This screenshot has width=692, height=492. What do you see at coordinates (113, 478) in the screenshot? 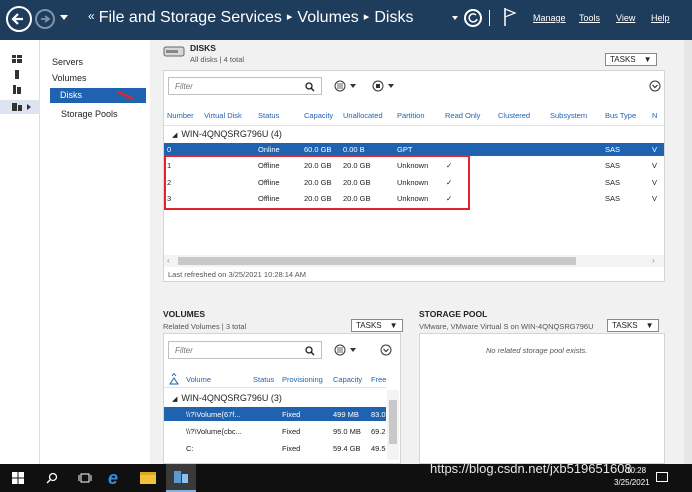
I see `ie-icon: e` at bounding box center [113, 478].